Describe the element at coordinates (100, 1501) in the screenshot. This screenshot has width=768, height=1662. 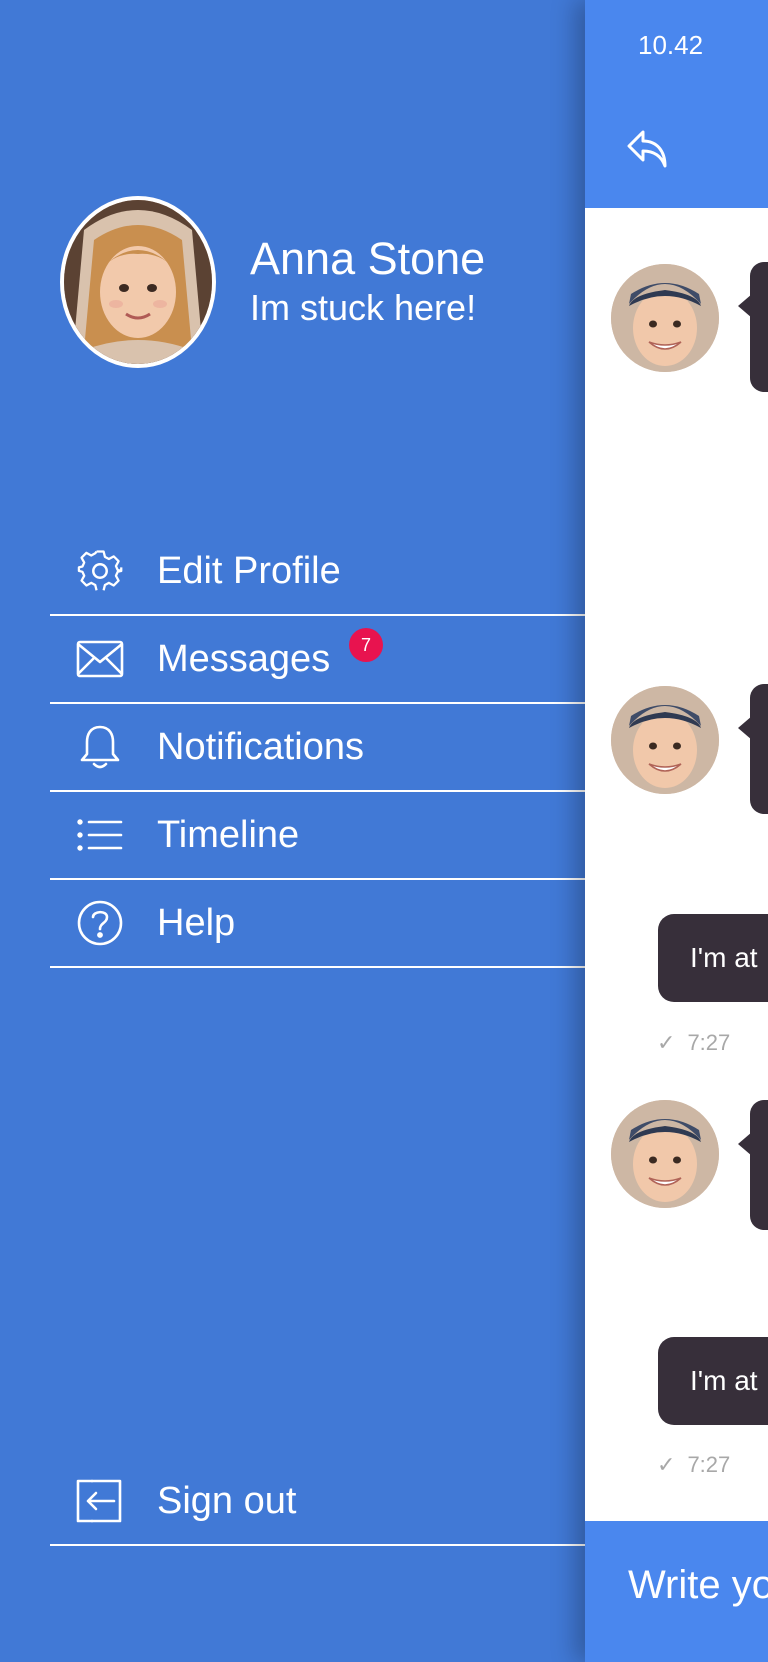
I see `sign-out-icon` at that location.